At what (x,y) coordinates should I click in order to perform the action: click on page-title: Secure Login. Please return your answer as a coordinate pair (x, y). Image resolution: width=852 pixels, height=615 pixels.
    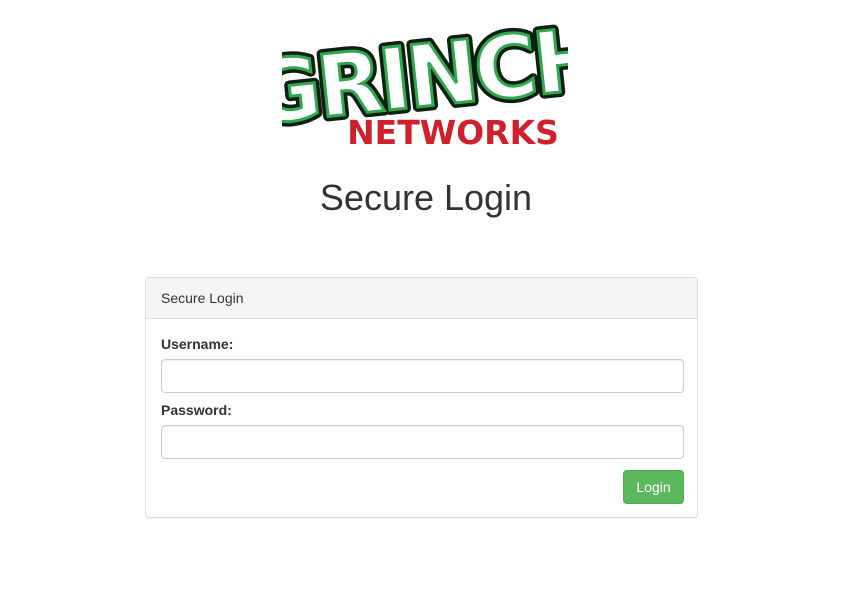
    Looking at the image, I should click on (426, 197).